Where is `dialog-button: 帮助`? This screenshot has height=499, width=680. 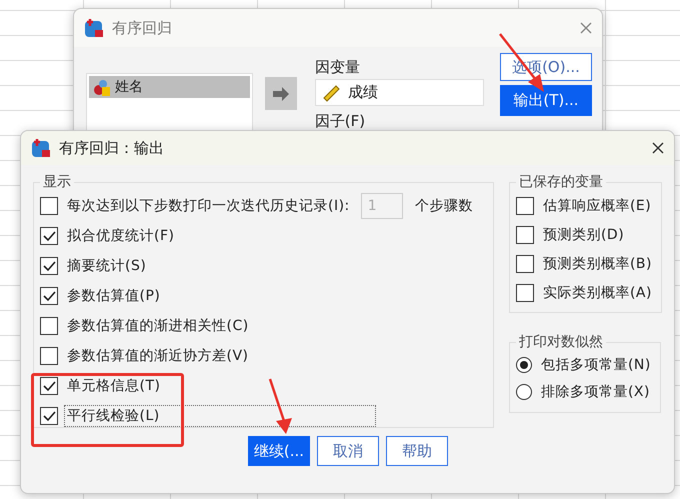
dialog-button: 帮助 is located at coordinates (417, 451).